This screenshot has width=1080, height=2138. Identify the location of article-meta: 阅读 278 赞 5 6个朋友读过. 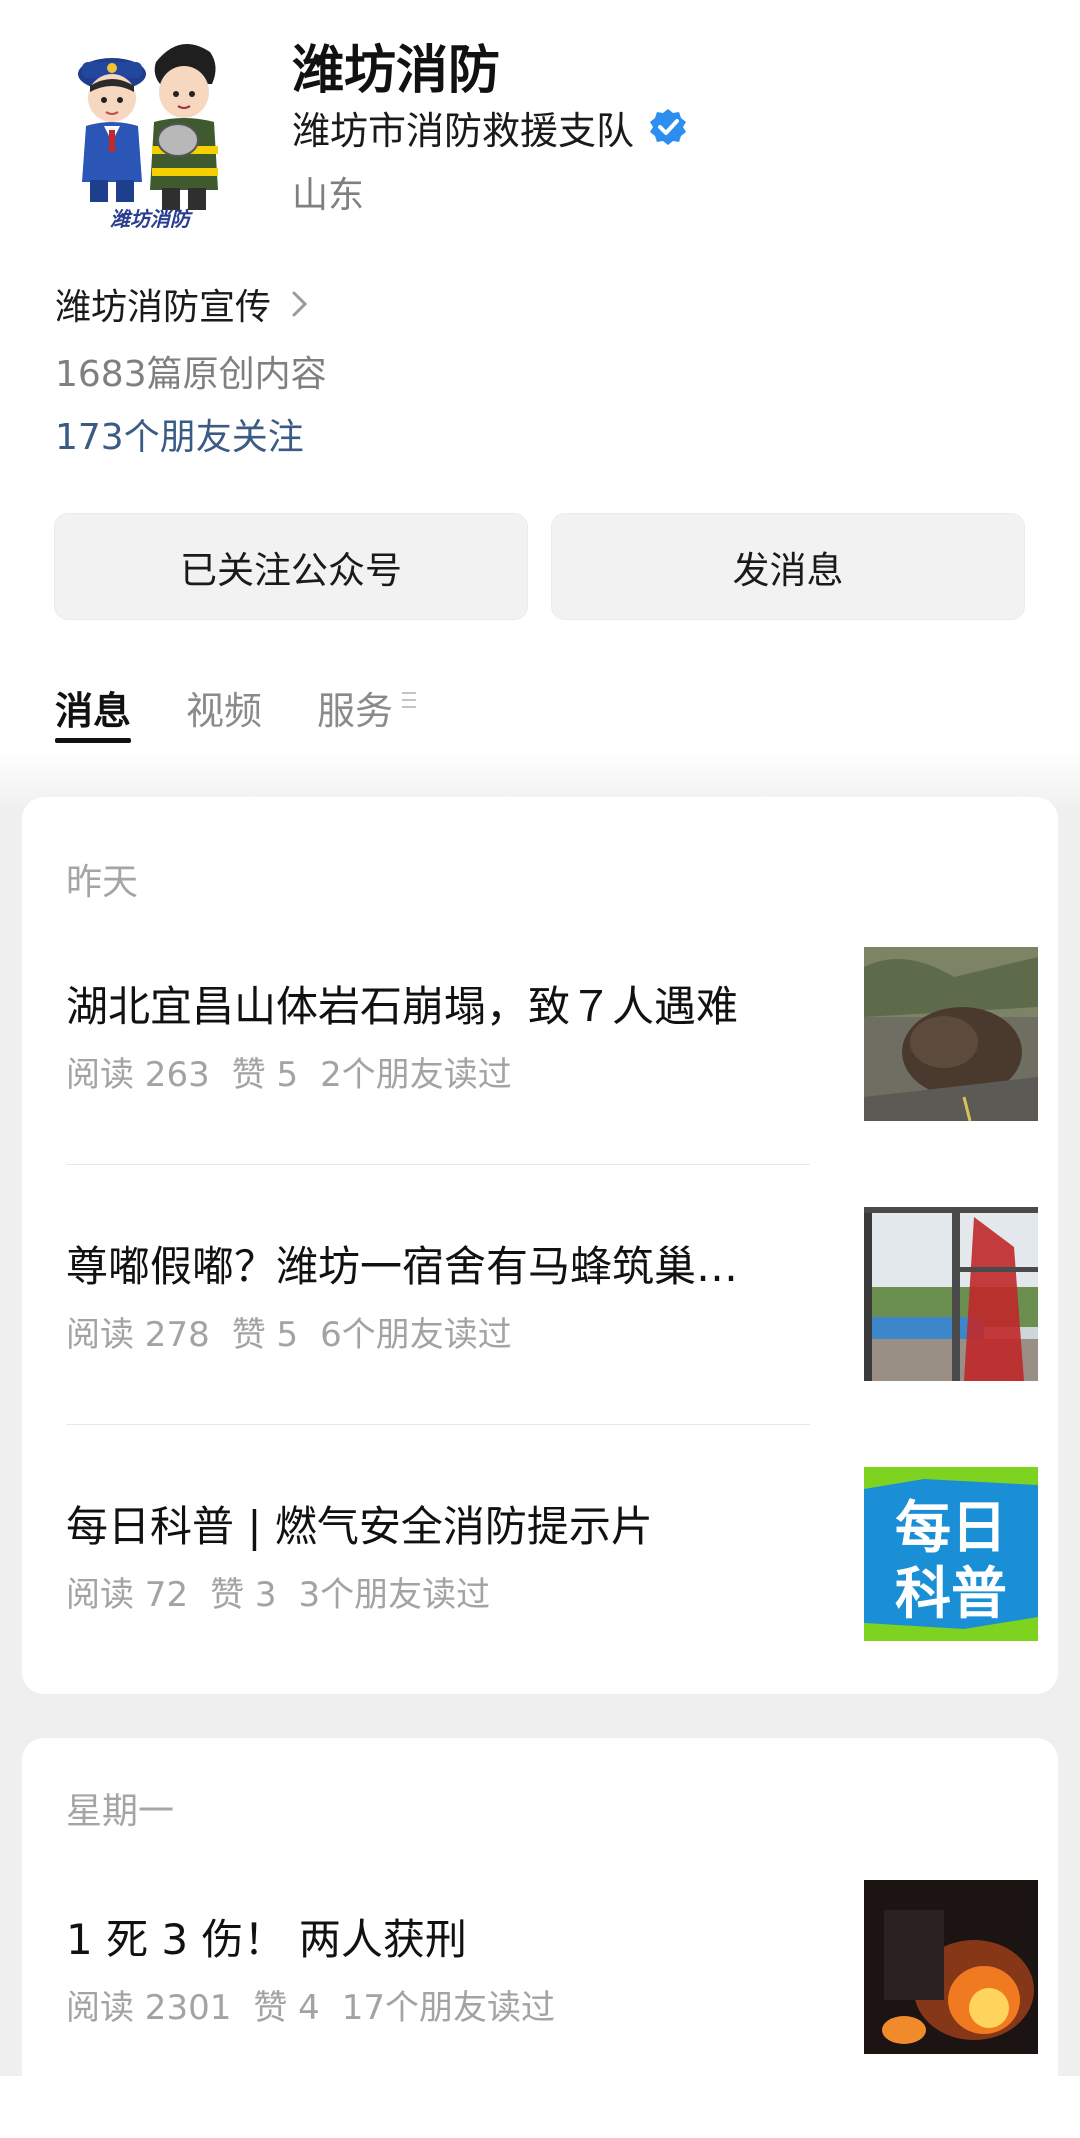
(300, 1331).